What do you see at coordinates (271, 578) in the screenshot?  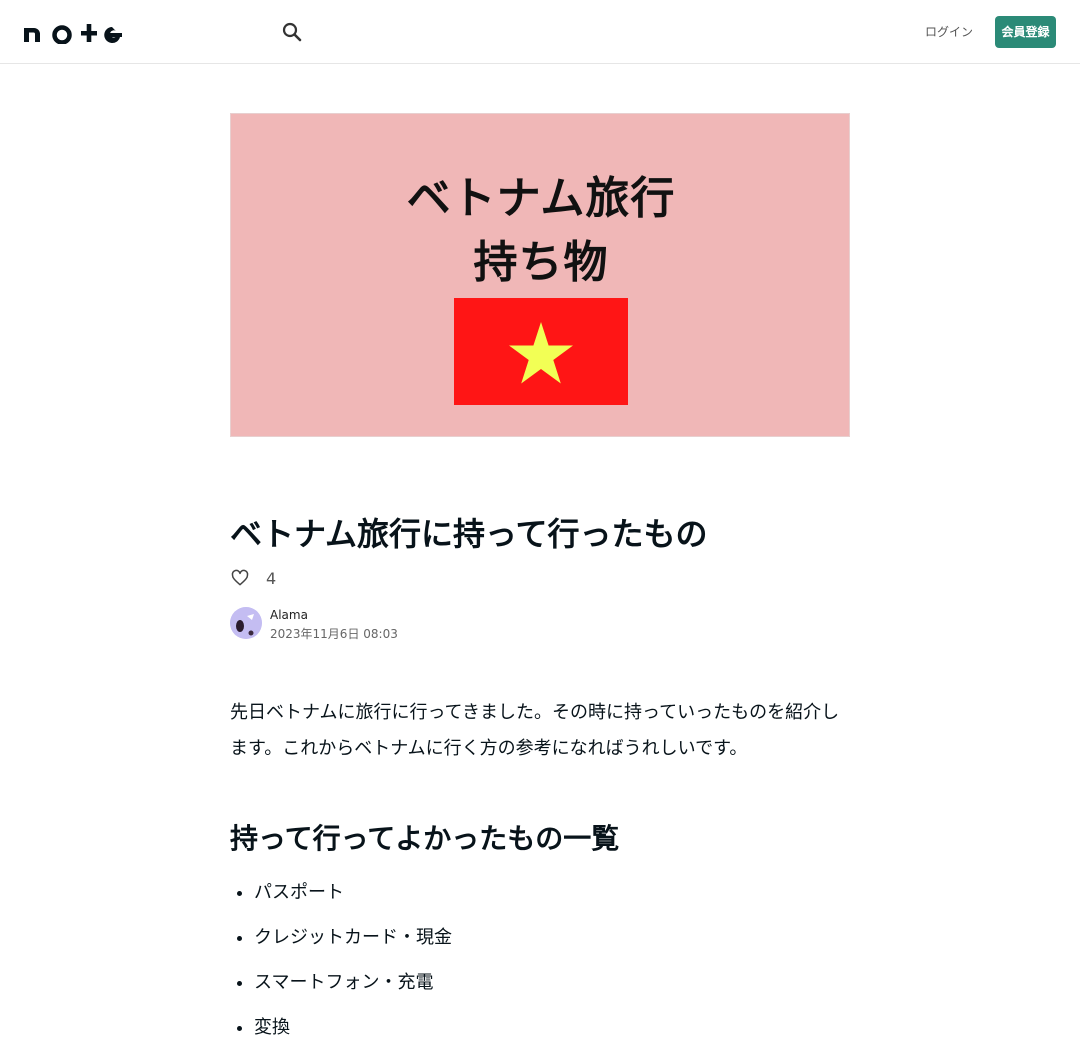 I see `like-count: 4` at bounding box center [271, 578].